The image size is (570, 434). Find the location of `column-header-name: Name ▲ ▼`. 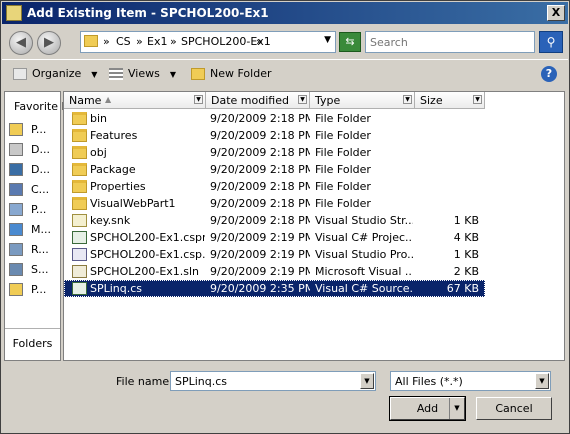

column-header-name: Name ▲ ▼ is located at coordinates (135, 100).